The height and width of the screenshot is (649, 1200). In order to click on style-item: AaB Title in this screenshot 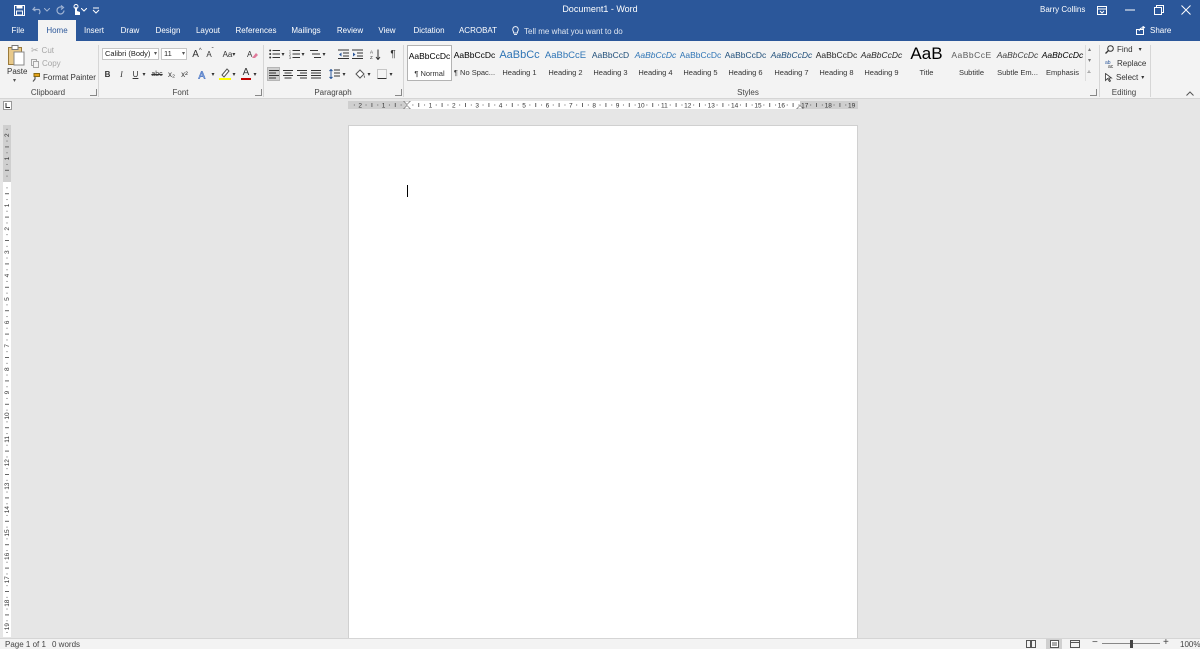, I will do `click(926, 62)`.